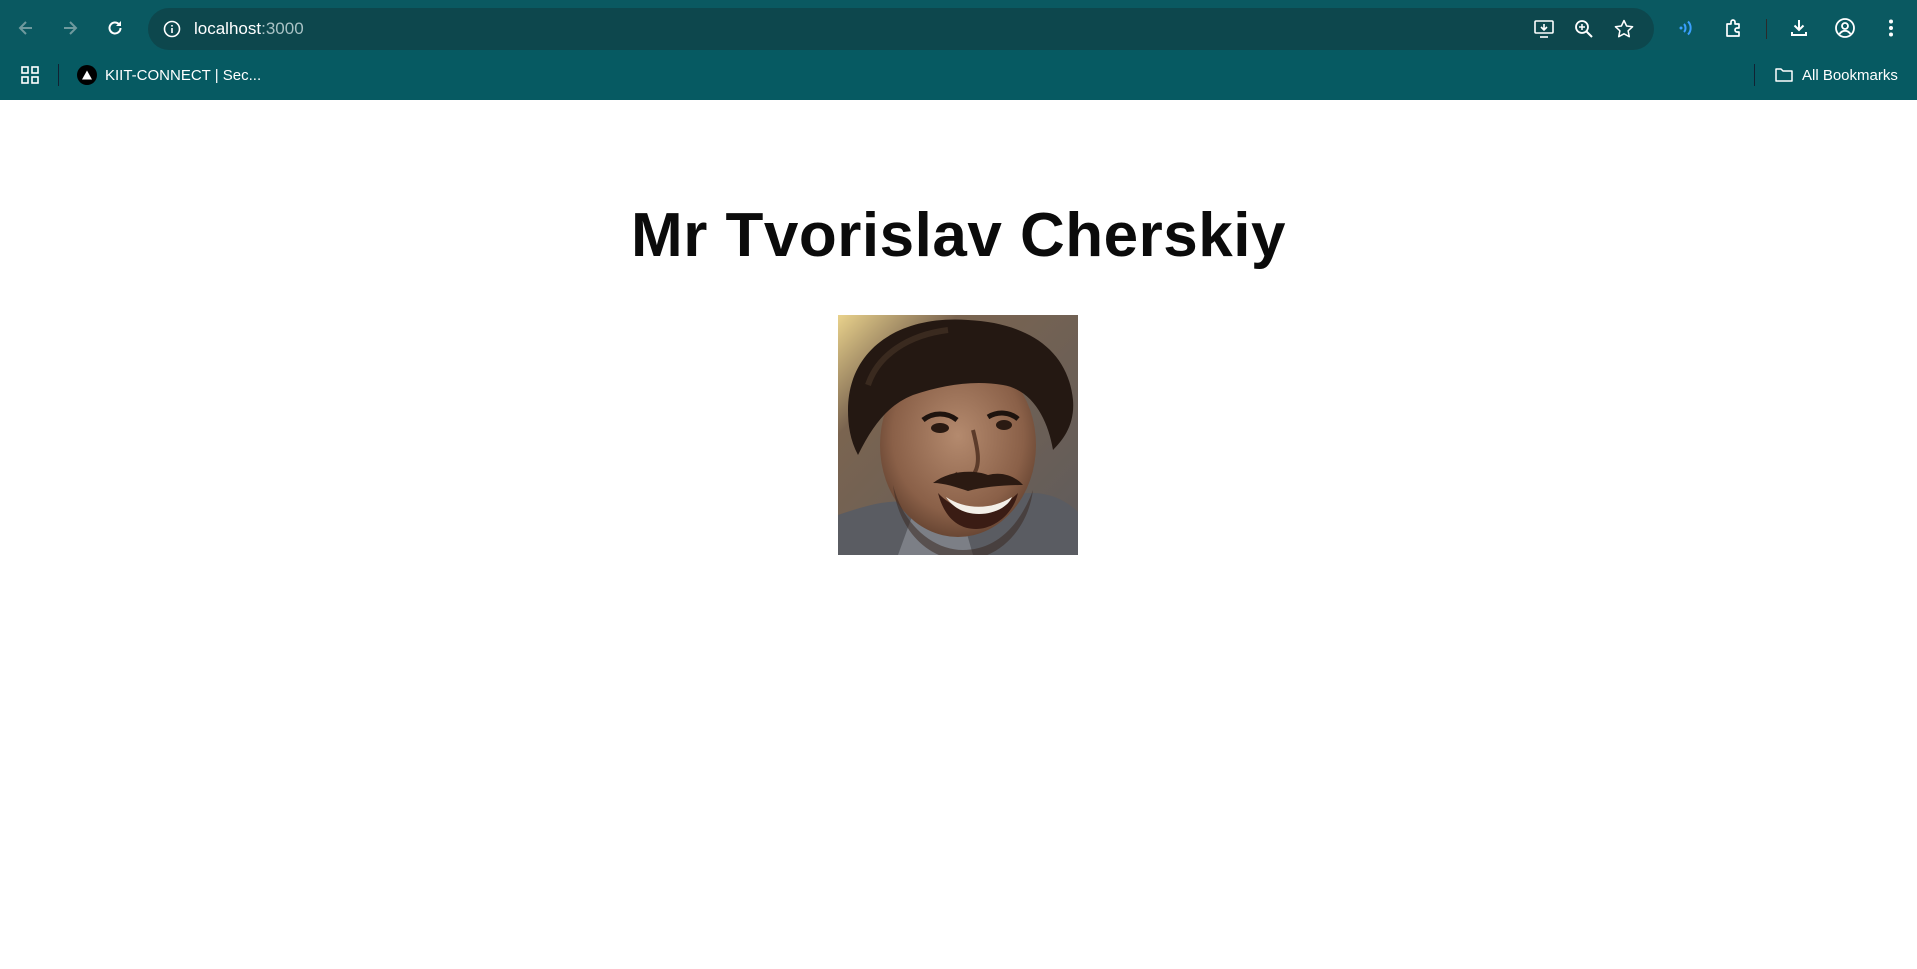  I want to click on url-text: localhost:3000, so click(249, 29).